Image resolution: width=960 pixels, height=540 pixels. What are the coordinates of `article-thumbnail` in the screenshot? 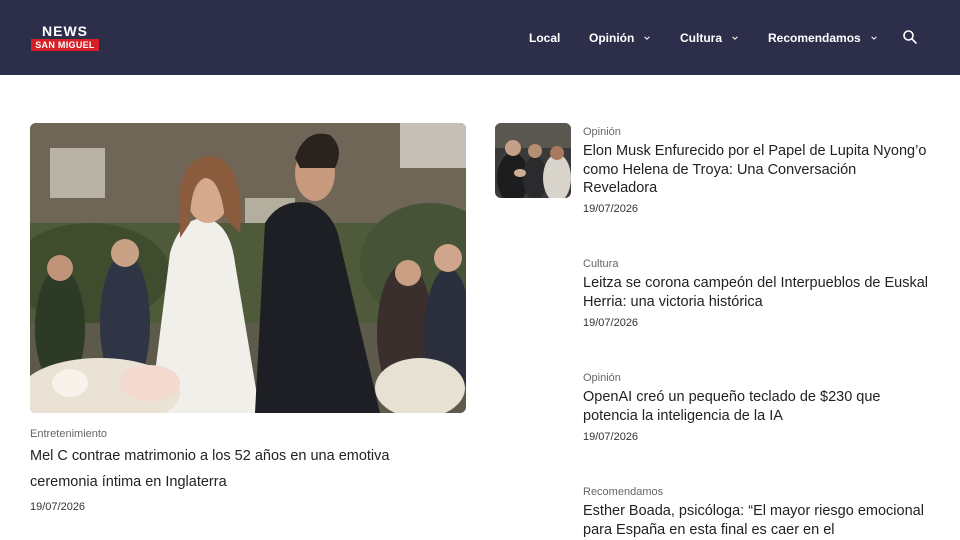 It's located at (533, 160).